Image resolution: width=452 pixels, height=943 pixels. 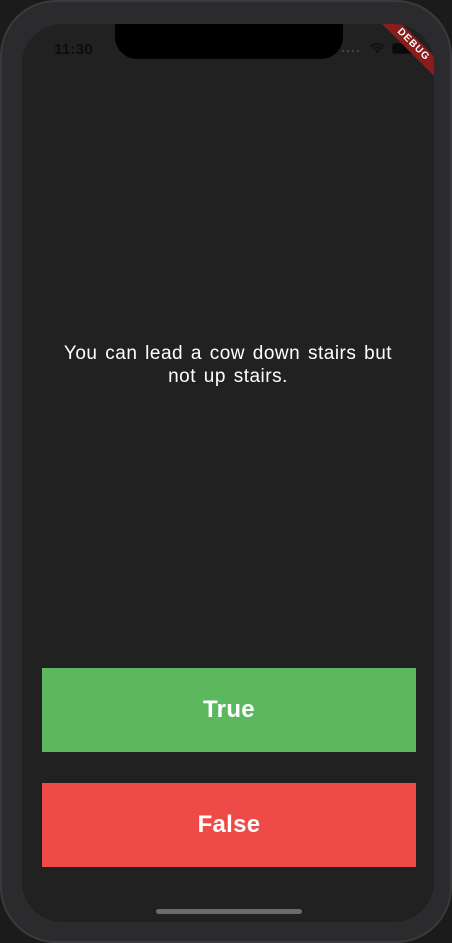 I want to click on debug-banner-label: DEBUG, so click(x=405, y=53).